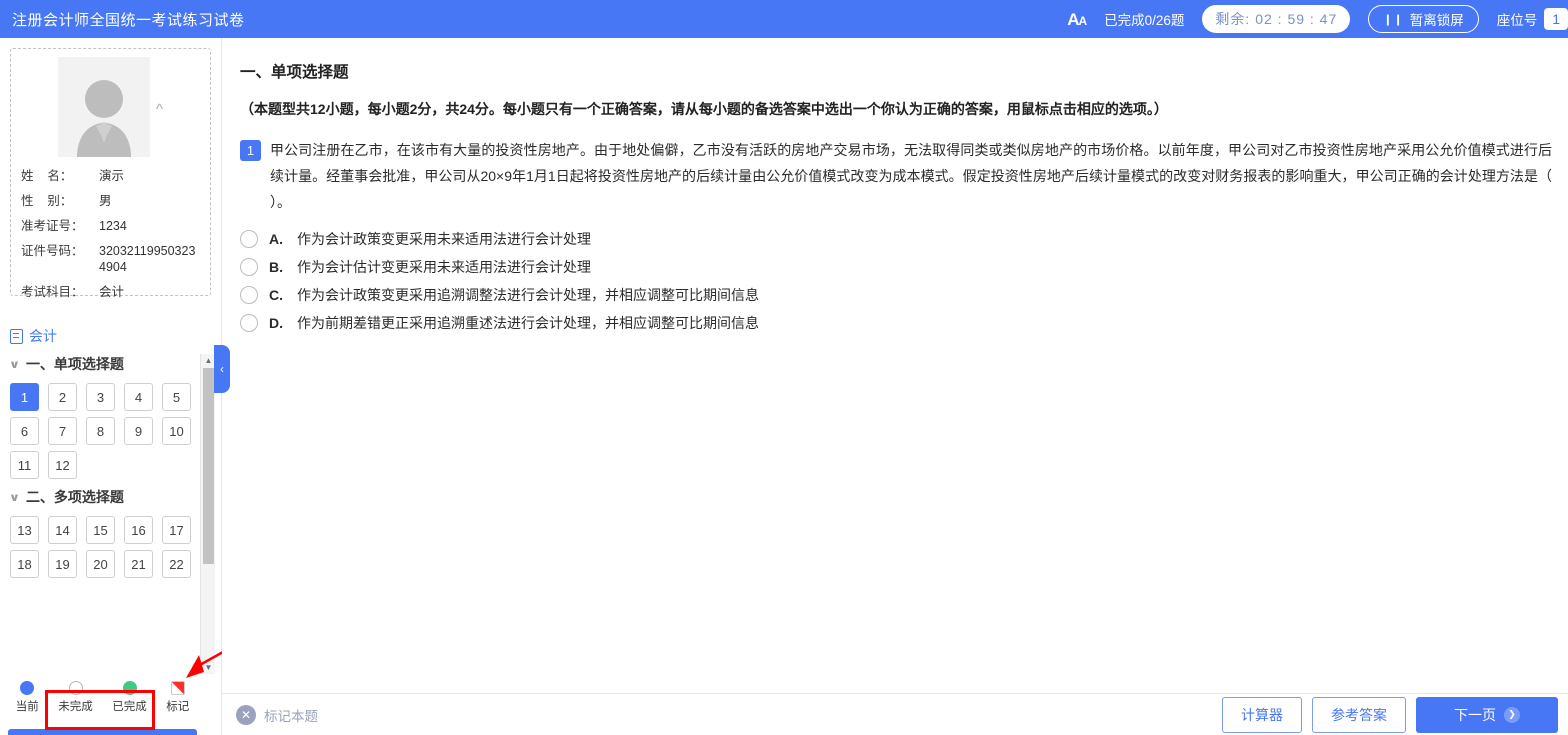 The image size is (1568, 735). Describe the element at coordinates (1359, 714) in the screenshot. I see `reference-answer-button: 参考答案` at that location.